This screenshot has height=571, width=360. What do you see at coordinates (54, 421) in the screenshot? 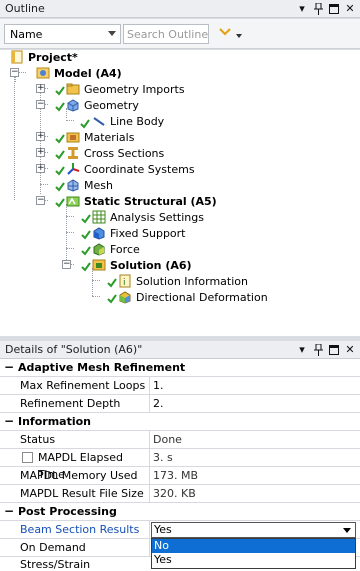
I see `group-title: Information` at bounding box center [54, 421].